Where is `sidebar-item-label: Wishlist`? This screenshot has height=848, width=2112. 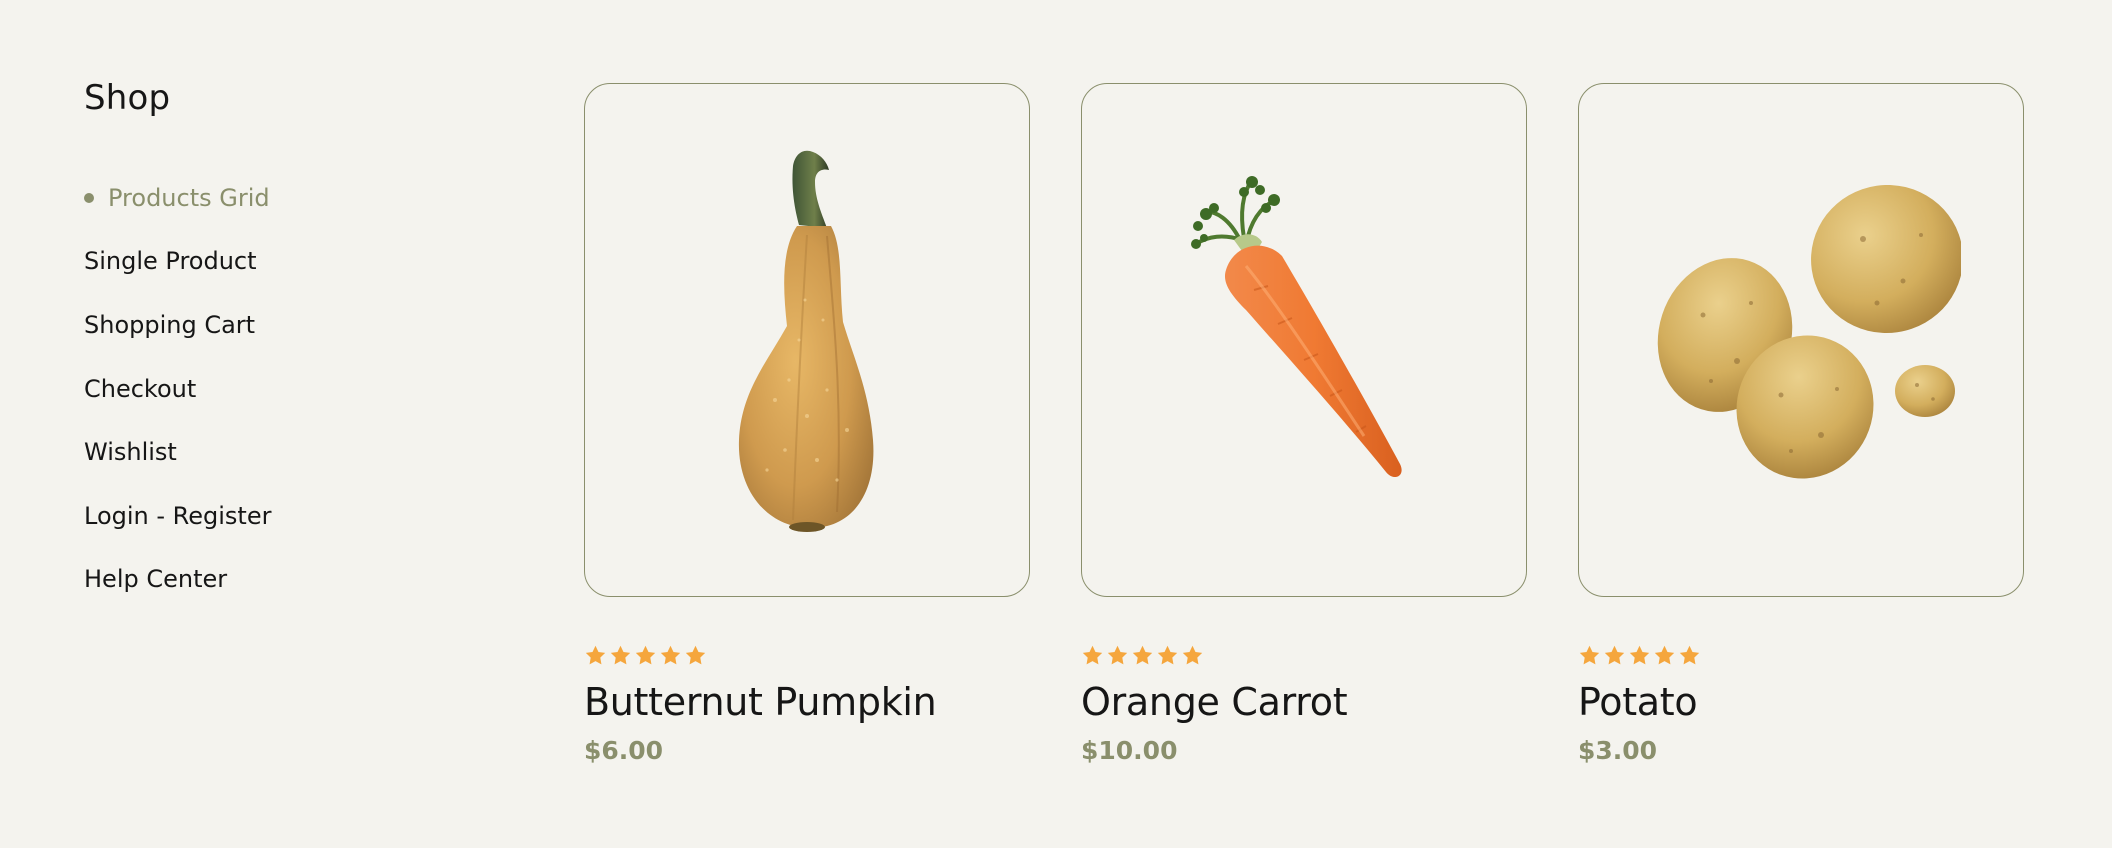 sidebar-item-label: Wishlist is located at coordinates (130, 452).